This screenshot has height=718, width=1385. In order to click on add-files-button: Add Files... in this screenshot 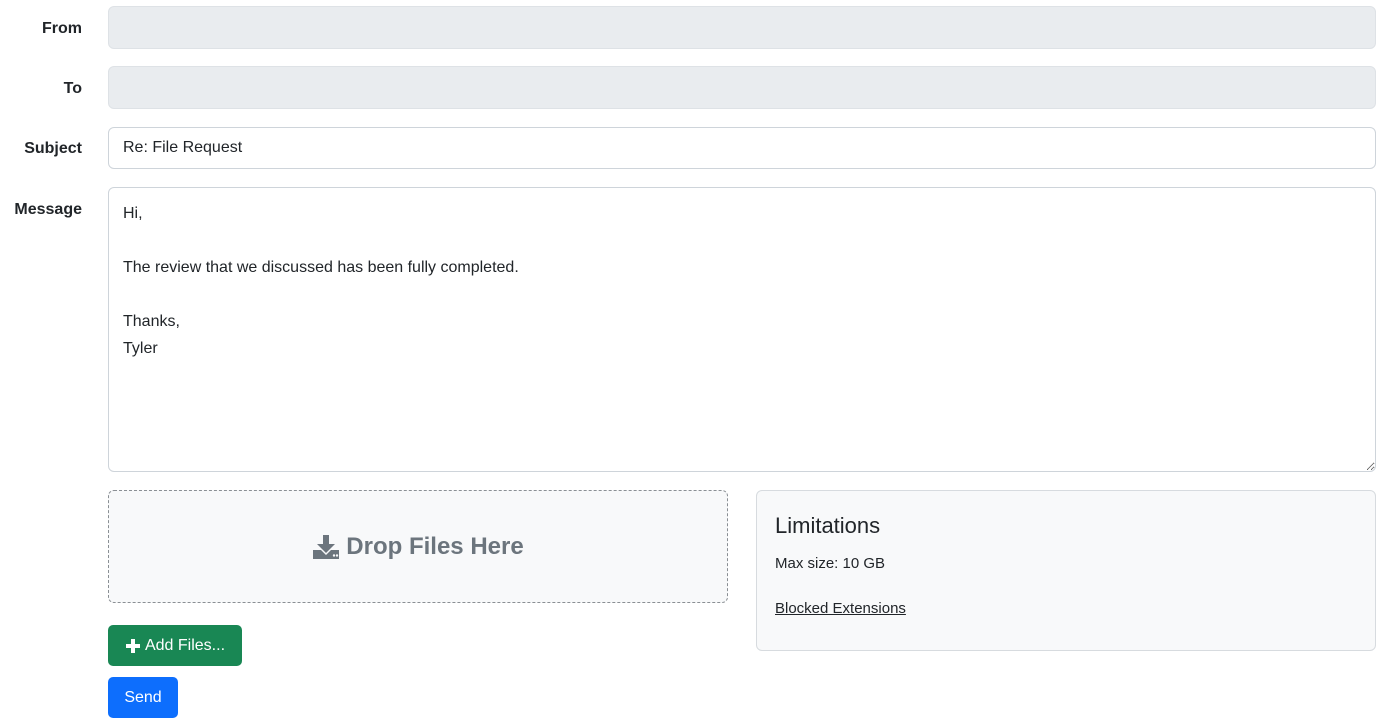, I will do `click(175, 645)`.